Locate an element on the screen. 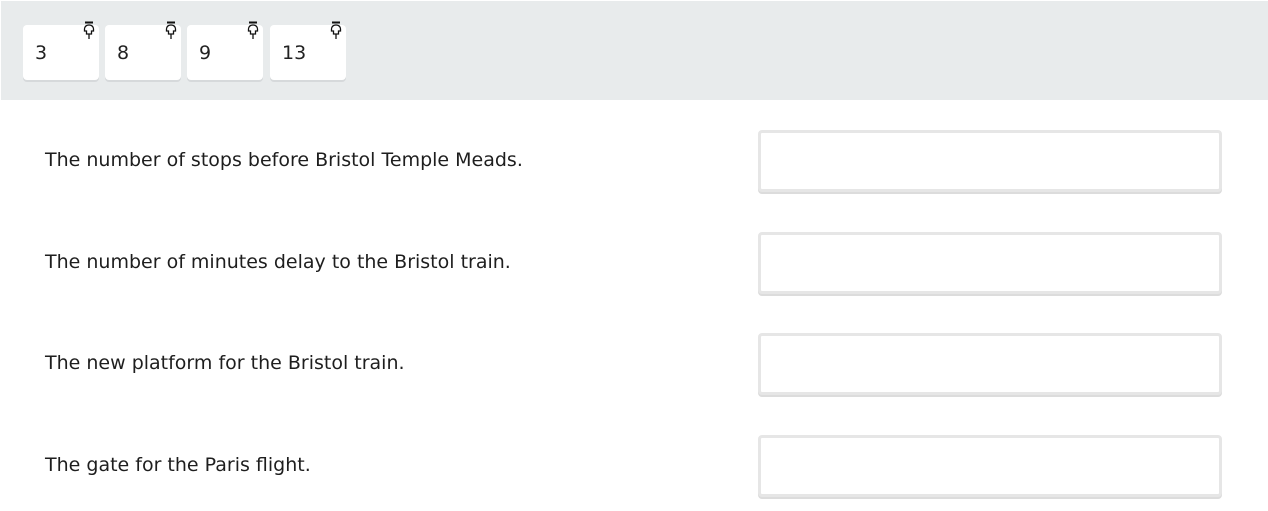 The height and width of the screenshot is (511, 1268). answer-tile: 13 is located at coordinates (308, 50).